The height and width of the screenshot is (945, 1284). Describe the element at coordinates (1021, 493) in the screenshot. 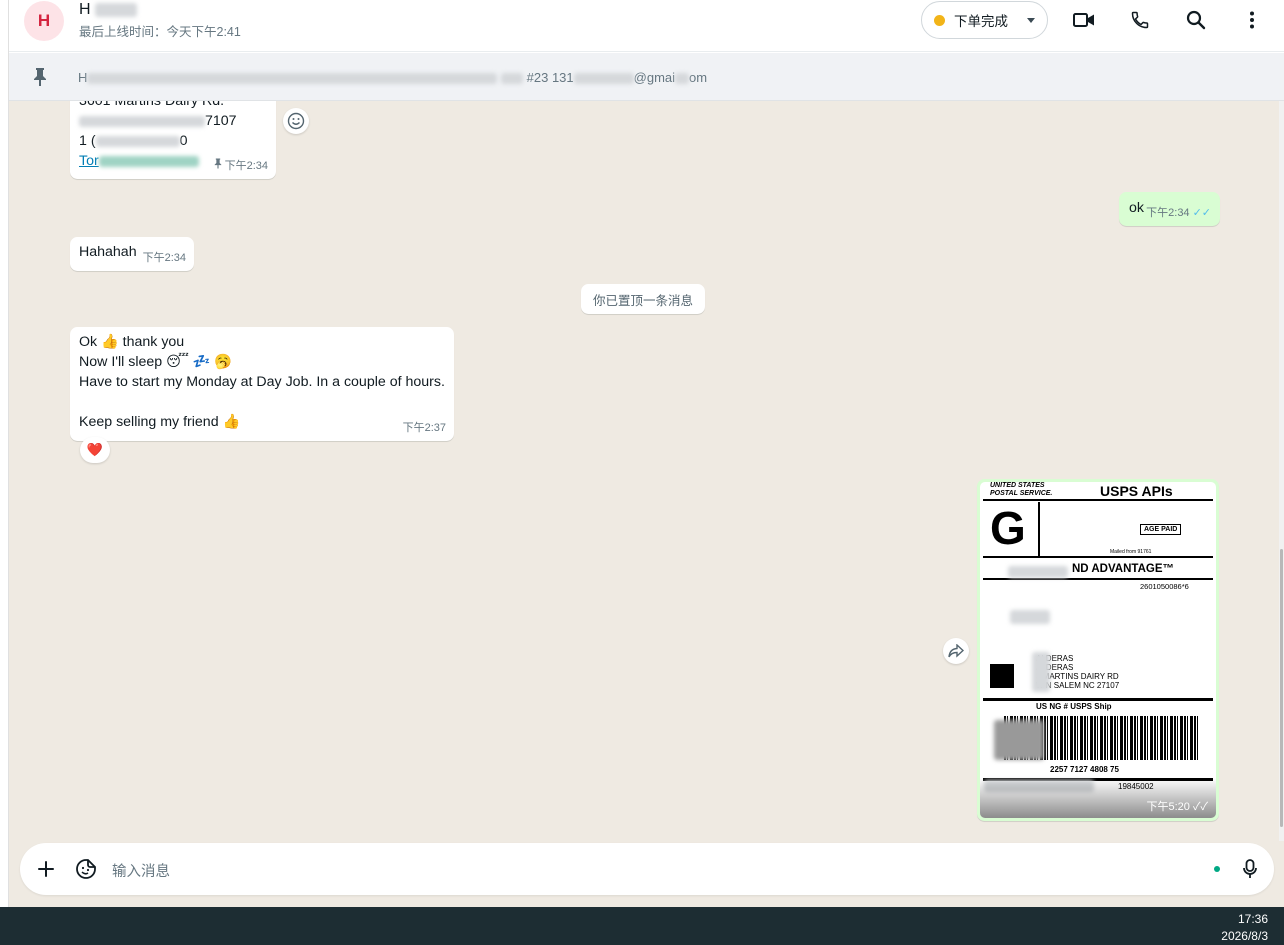

I see `usps-line-2: POSTAL SERVICE.` at that location.